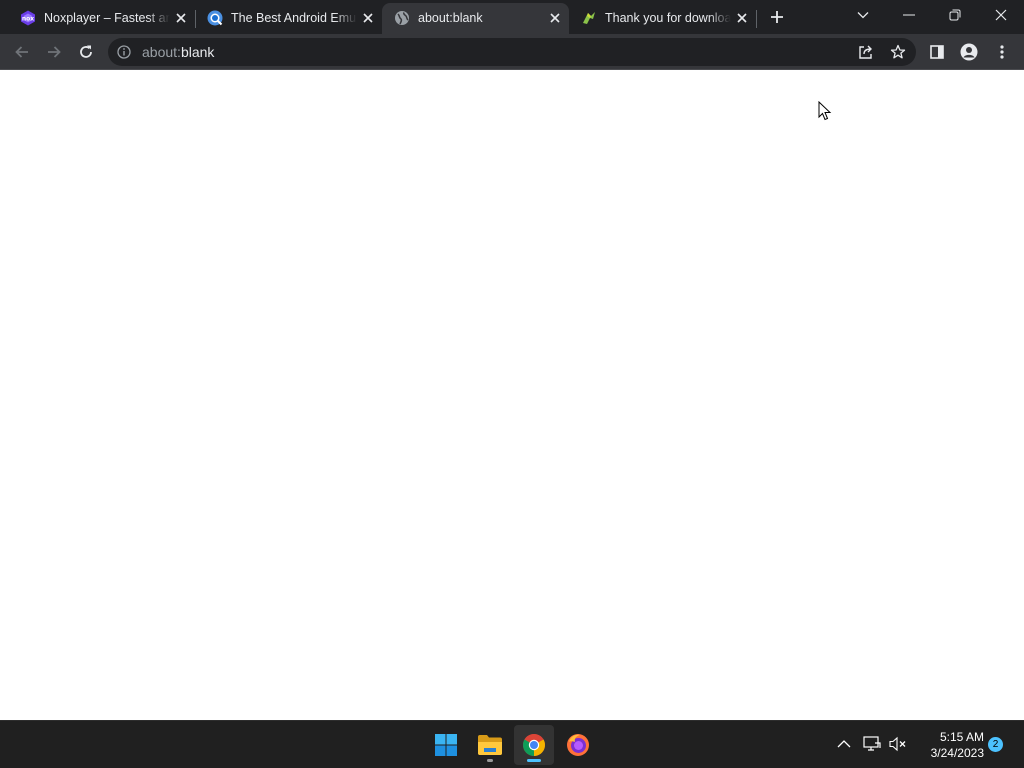 The height and width of the screenshot is (768, 1024). Describe the element at coordinates (961, 737) in the screenshot. I see `clock-time: 5:15 AM` at that location.